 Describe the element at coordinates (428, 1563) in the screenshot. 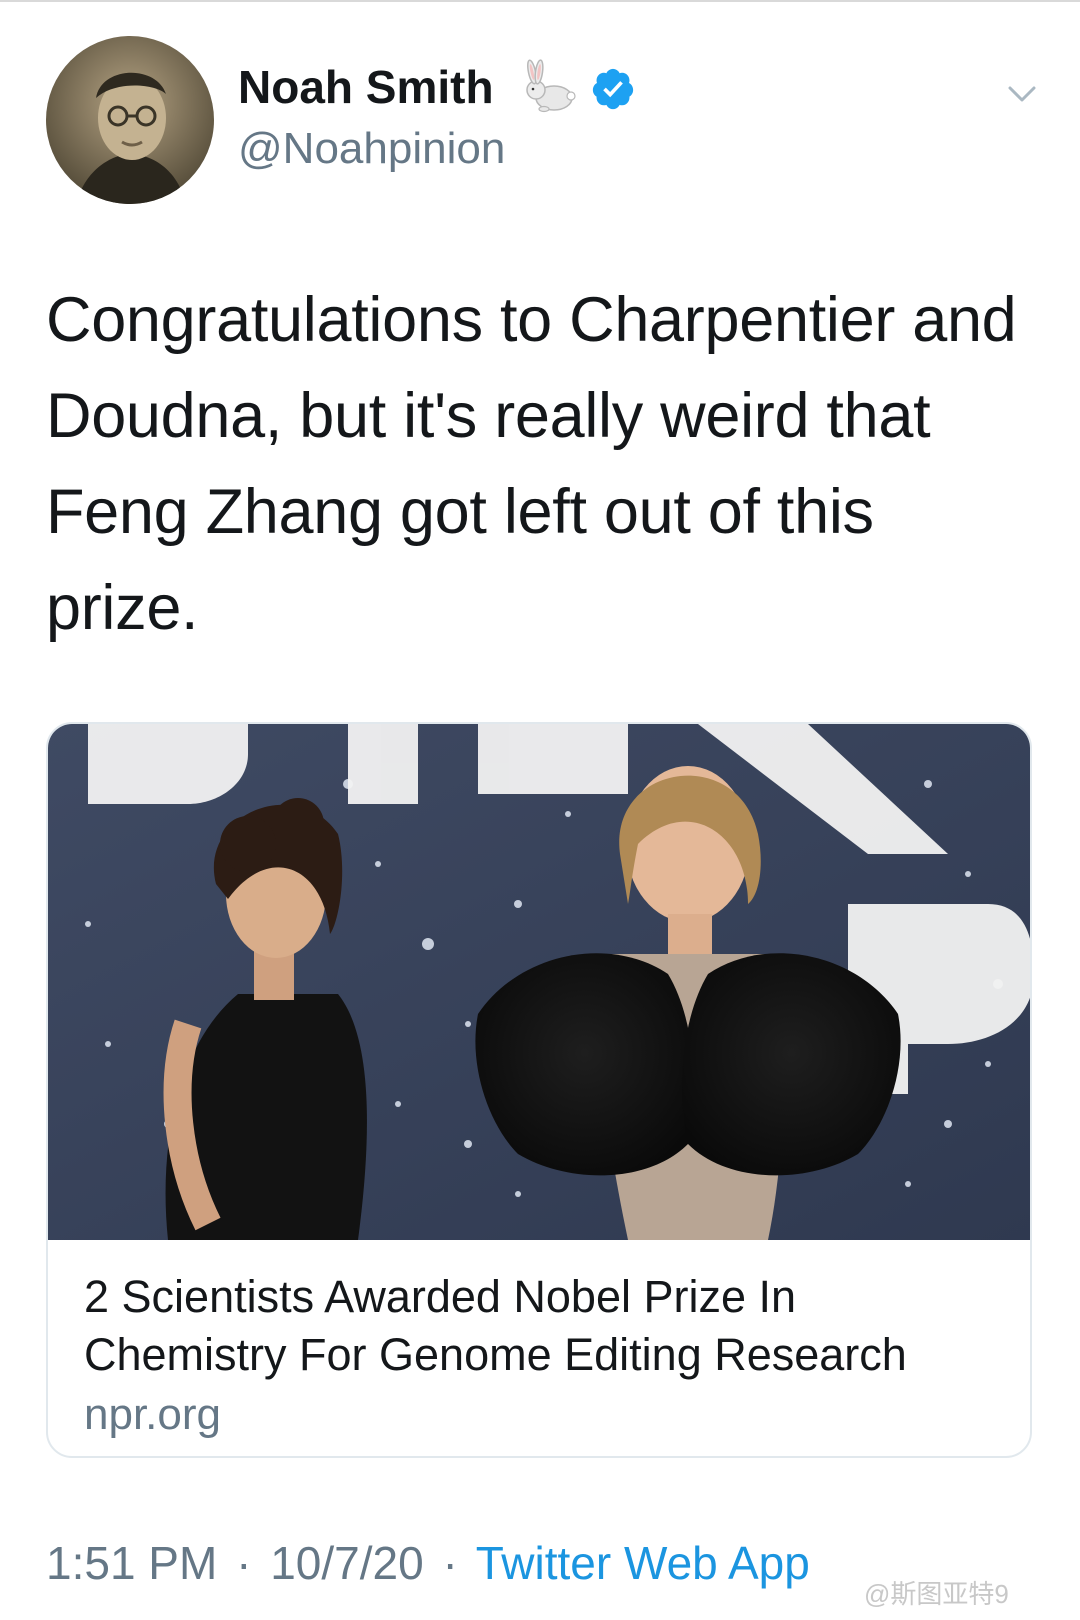

I see `tweet-meta: 1:51 PM · 10/7/20 · Twitter Web App` at that location.